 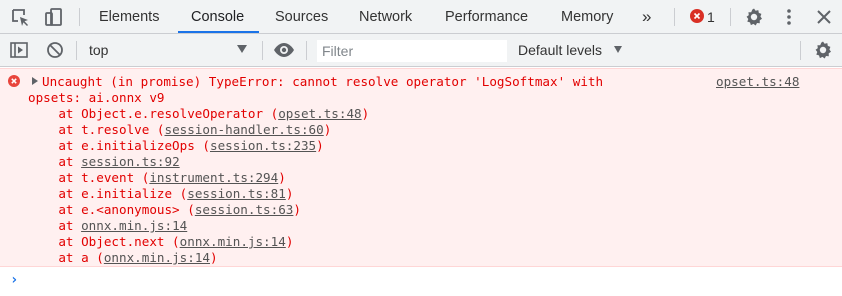 What do you see at coordinates (55, 50) in the screenshot?
I see `clear-console-icon` at bounding box center [55, 50].